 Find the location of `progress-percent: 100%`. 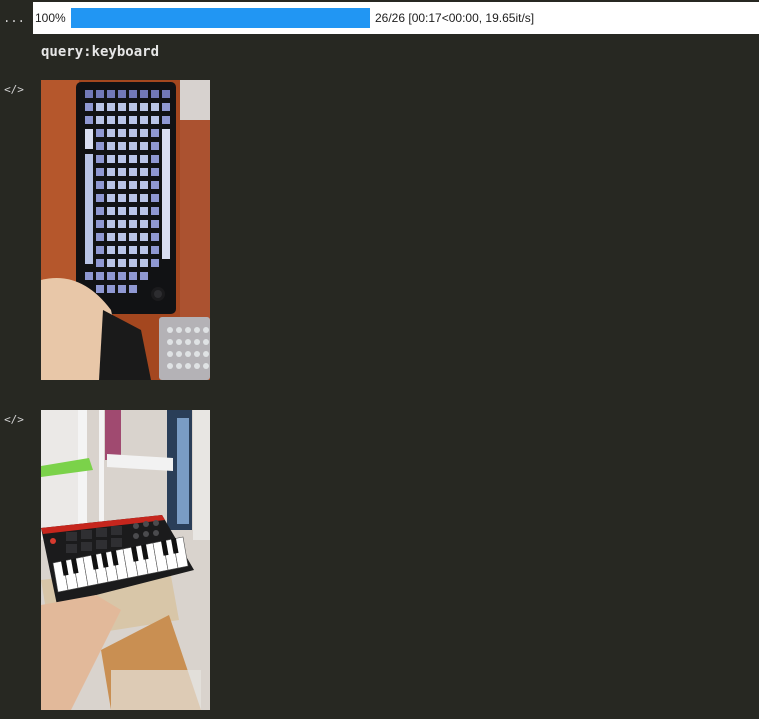

progress-percent: 100% is located at coordinates (50, 18).